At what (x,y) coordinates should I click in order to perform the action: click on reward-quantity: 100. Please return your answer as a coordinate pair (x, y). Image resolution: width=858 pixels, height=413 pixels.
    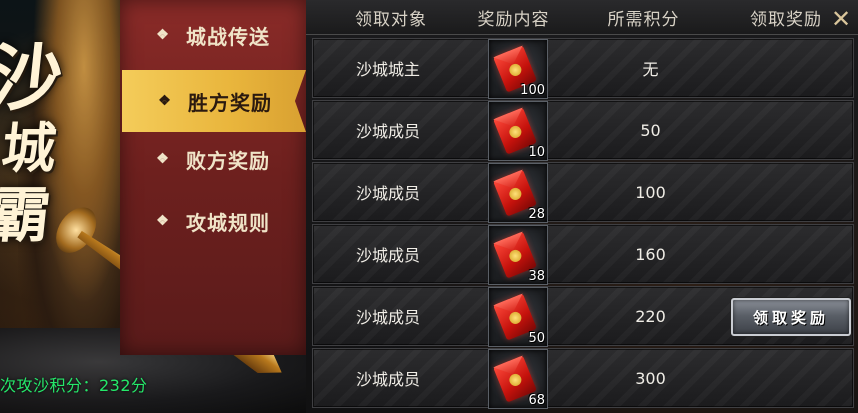
    Looking at the image, I should click on (532, 90).